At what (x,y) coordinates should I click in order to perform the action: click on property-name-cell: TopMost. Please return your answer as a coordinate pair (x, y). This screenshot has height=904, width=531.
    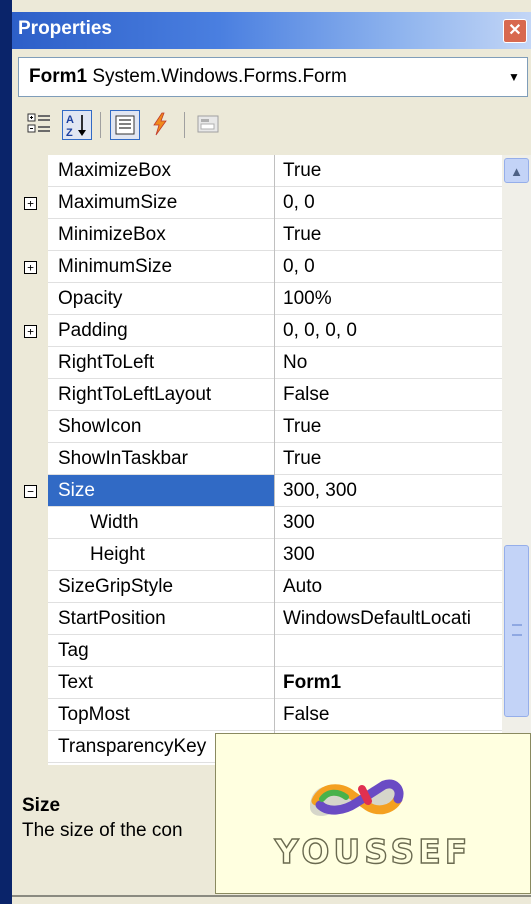
    Looking at the image, I should click on (161, 715).